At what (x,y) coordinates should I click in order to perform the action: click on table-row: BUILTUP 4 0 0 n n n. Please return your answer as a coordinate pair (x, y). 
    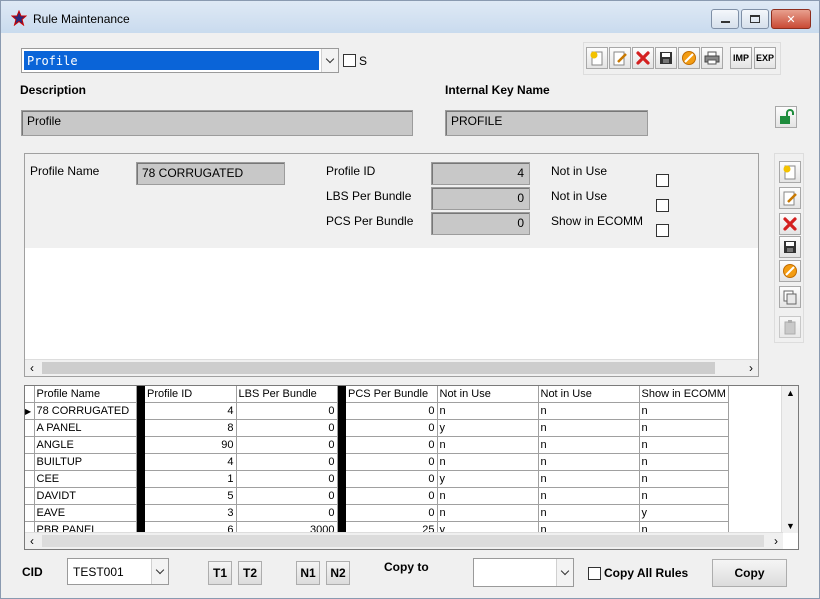
    Looking at the image, I should click on (377, 462).